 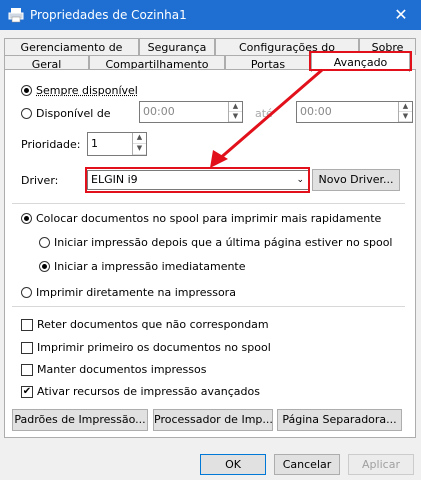 What do you see at coordinates (27, 325) in the screenshot?
I see `checkbox-hold-mismatched` at bounding box center [27, 325].